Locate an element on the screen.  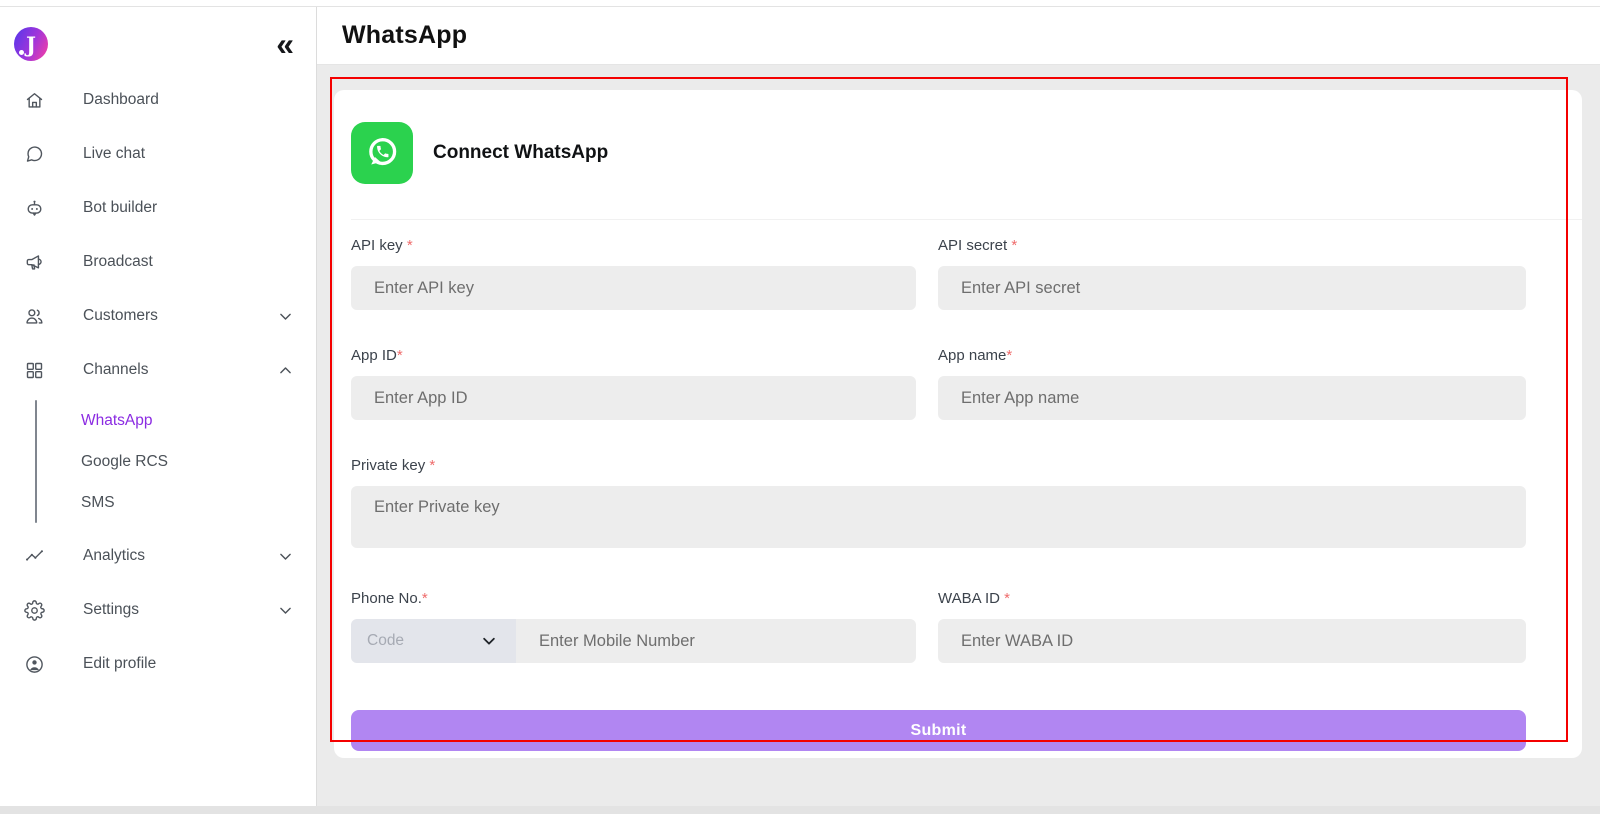
robot-icon is located at coordinates (34, 208).